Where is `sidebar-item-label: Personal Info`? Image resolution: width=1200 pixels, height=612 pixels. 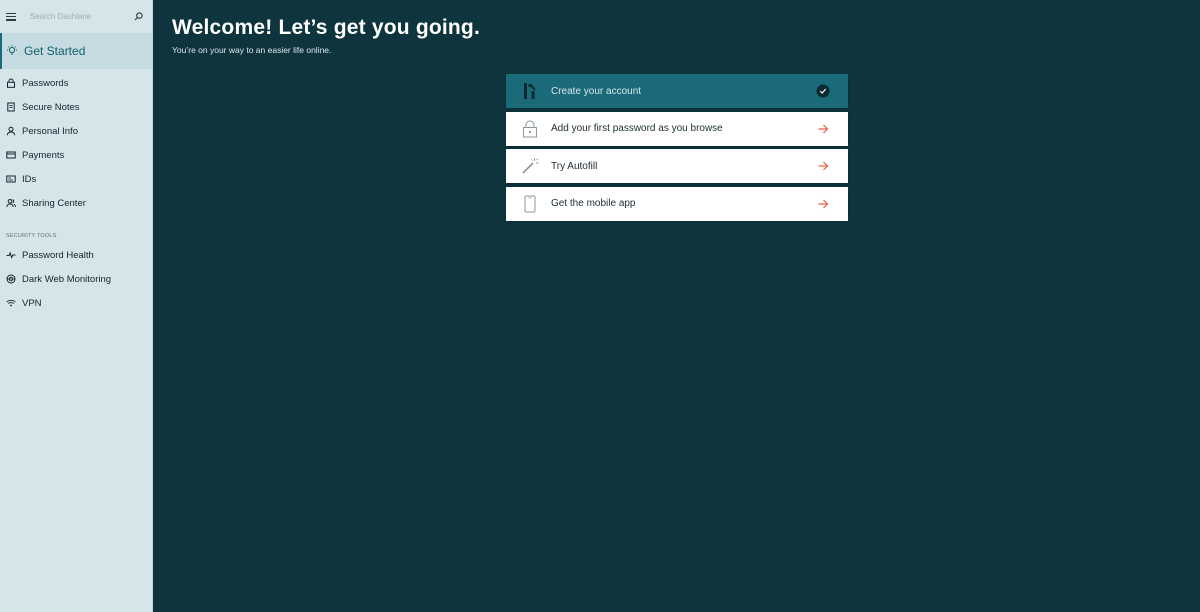
sidebar-item-label: Personal Info is located at coordinates (50, 131).